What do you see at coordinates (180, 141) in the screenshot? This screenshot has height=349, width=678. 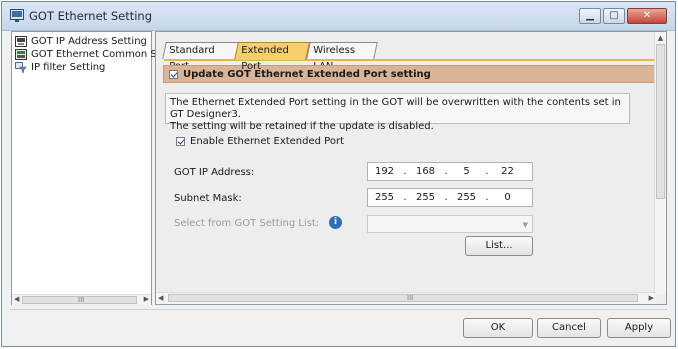 I see `enable-extended-port-checkbox` at bounding box center [180, 141].